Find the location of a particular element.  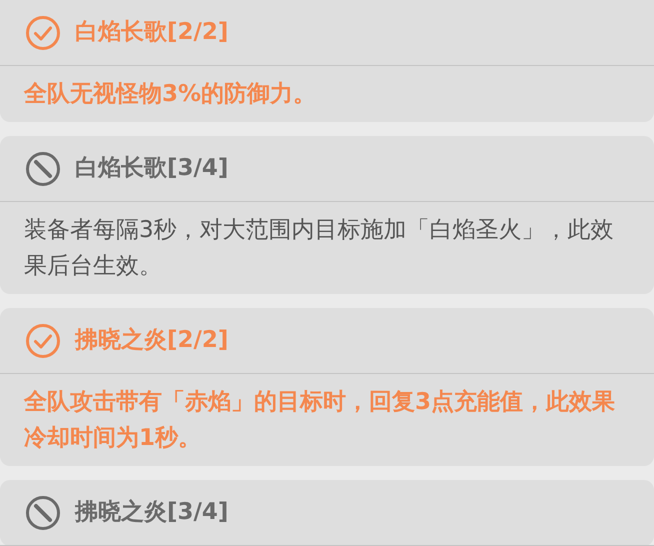

set-title: 白焰长歌[3/4] is located at coordinates (151, 169).